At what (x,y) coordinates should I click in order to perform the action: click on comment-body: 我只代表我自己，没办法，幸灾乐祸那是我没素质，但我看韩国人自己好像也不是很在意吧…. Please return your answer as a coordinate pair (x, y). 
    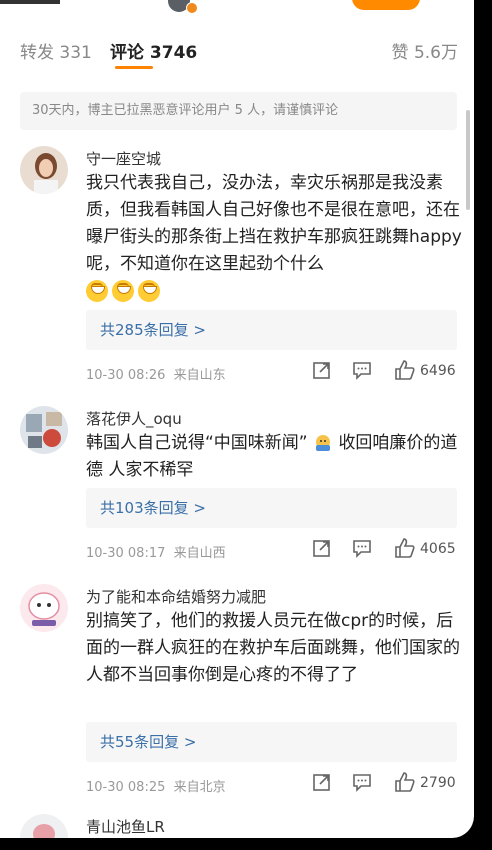
    Looking at the image, I should click on (274, 223).